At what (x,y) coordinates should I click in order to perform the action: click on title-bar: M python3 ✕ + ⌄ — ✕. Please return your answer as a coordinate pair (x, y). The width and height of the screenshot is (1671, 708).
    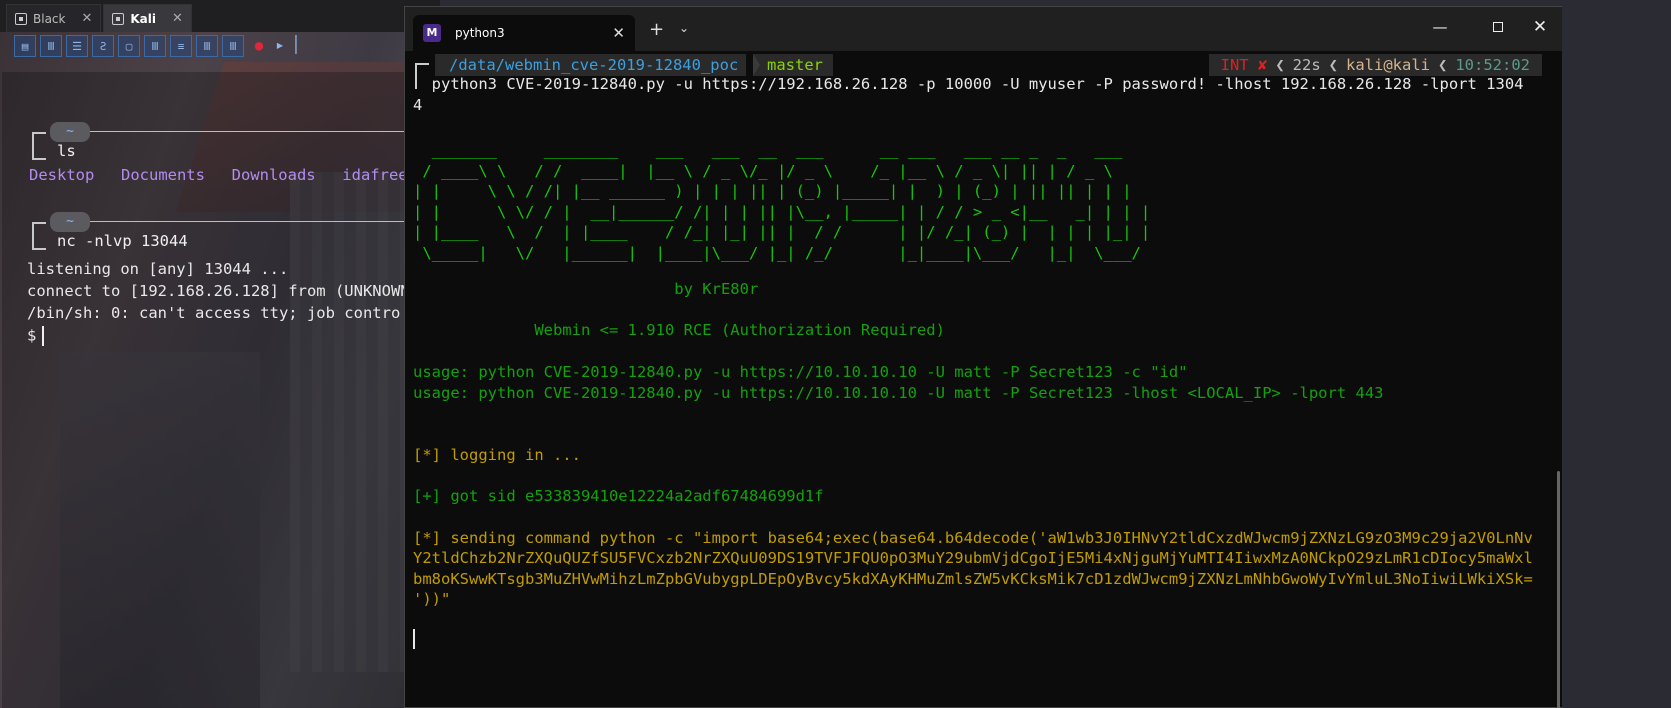
    Looking at the image, I should click on (983, 29).